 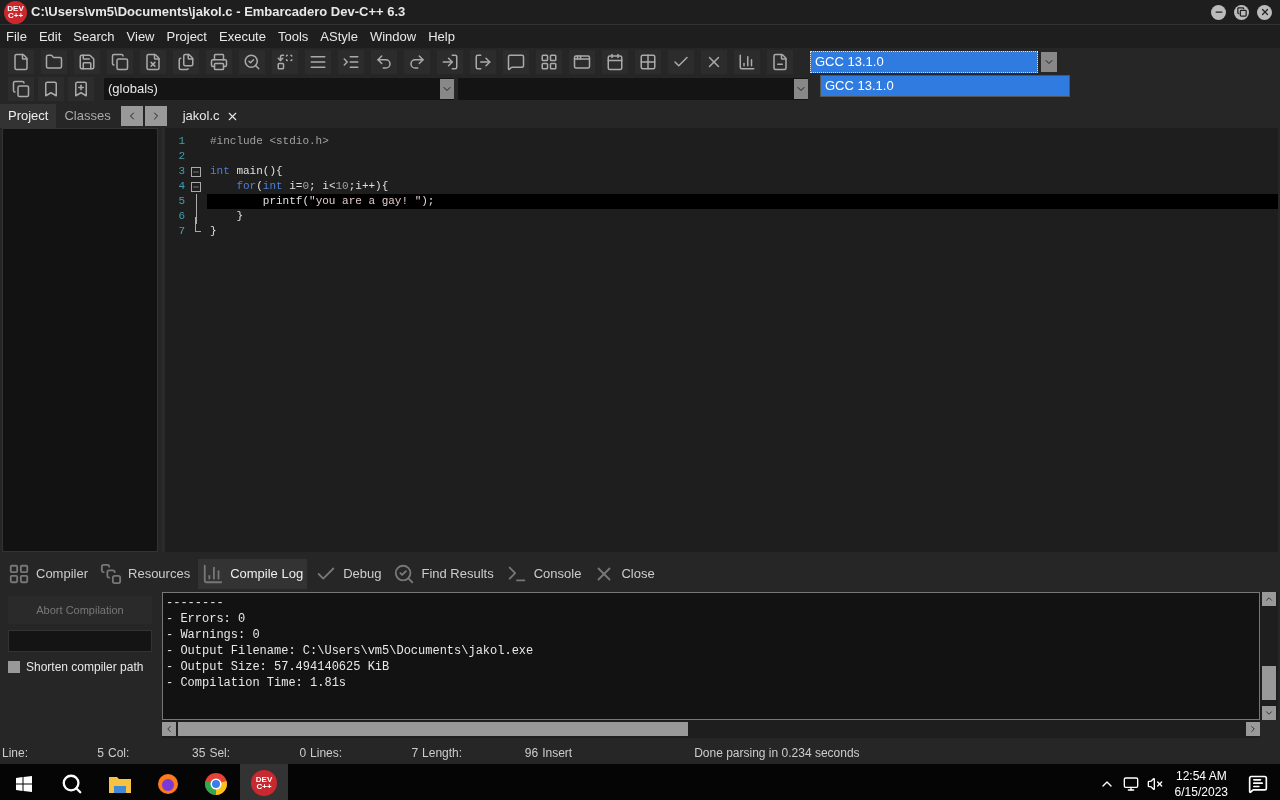 I want to click on menu-item: File, so click(x=16, y=36).